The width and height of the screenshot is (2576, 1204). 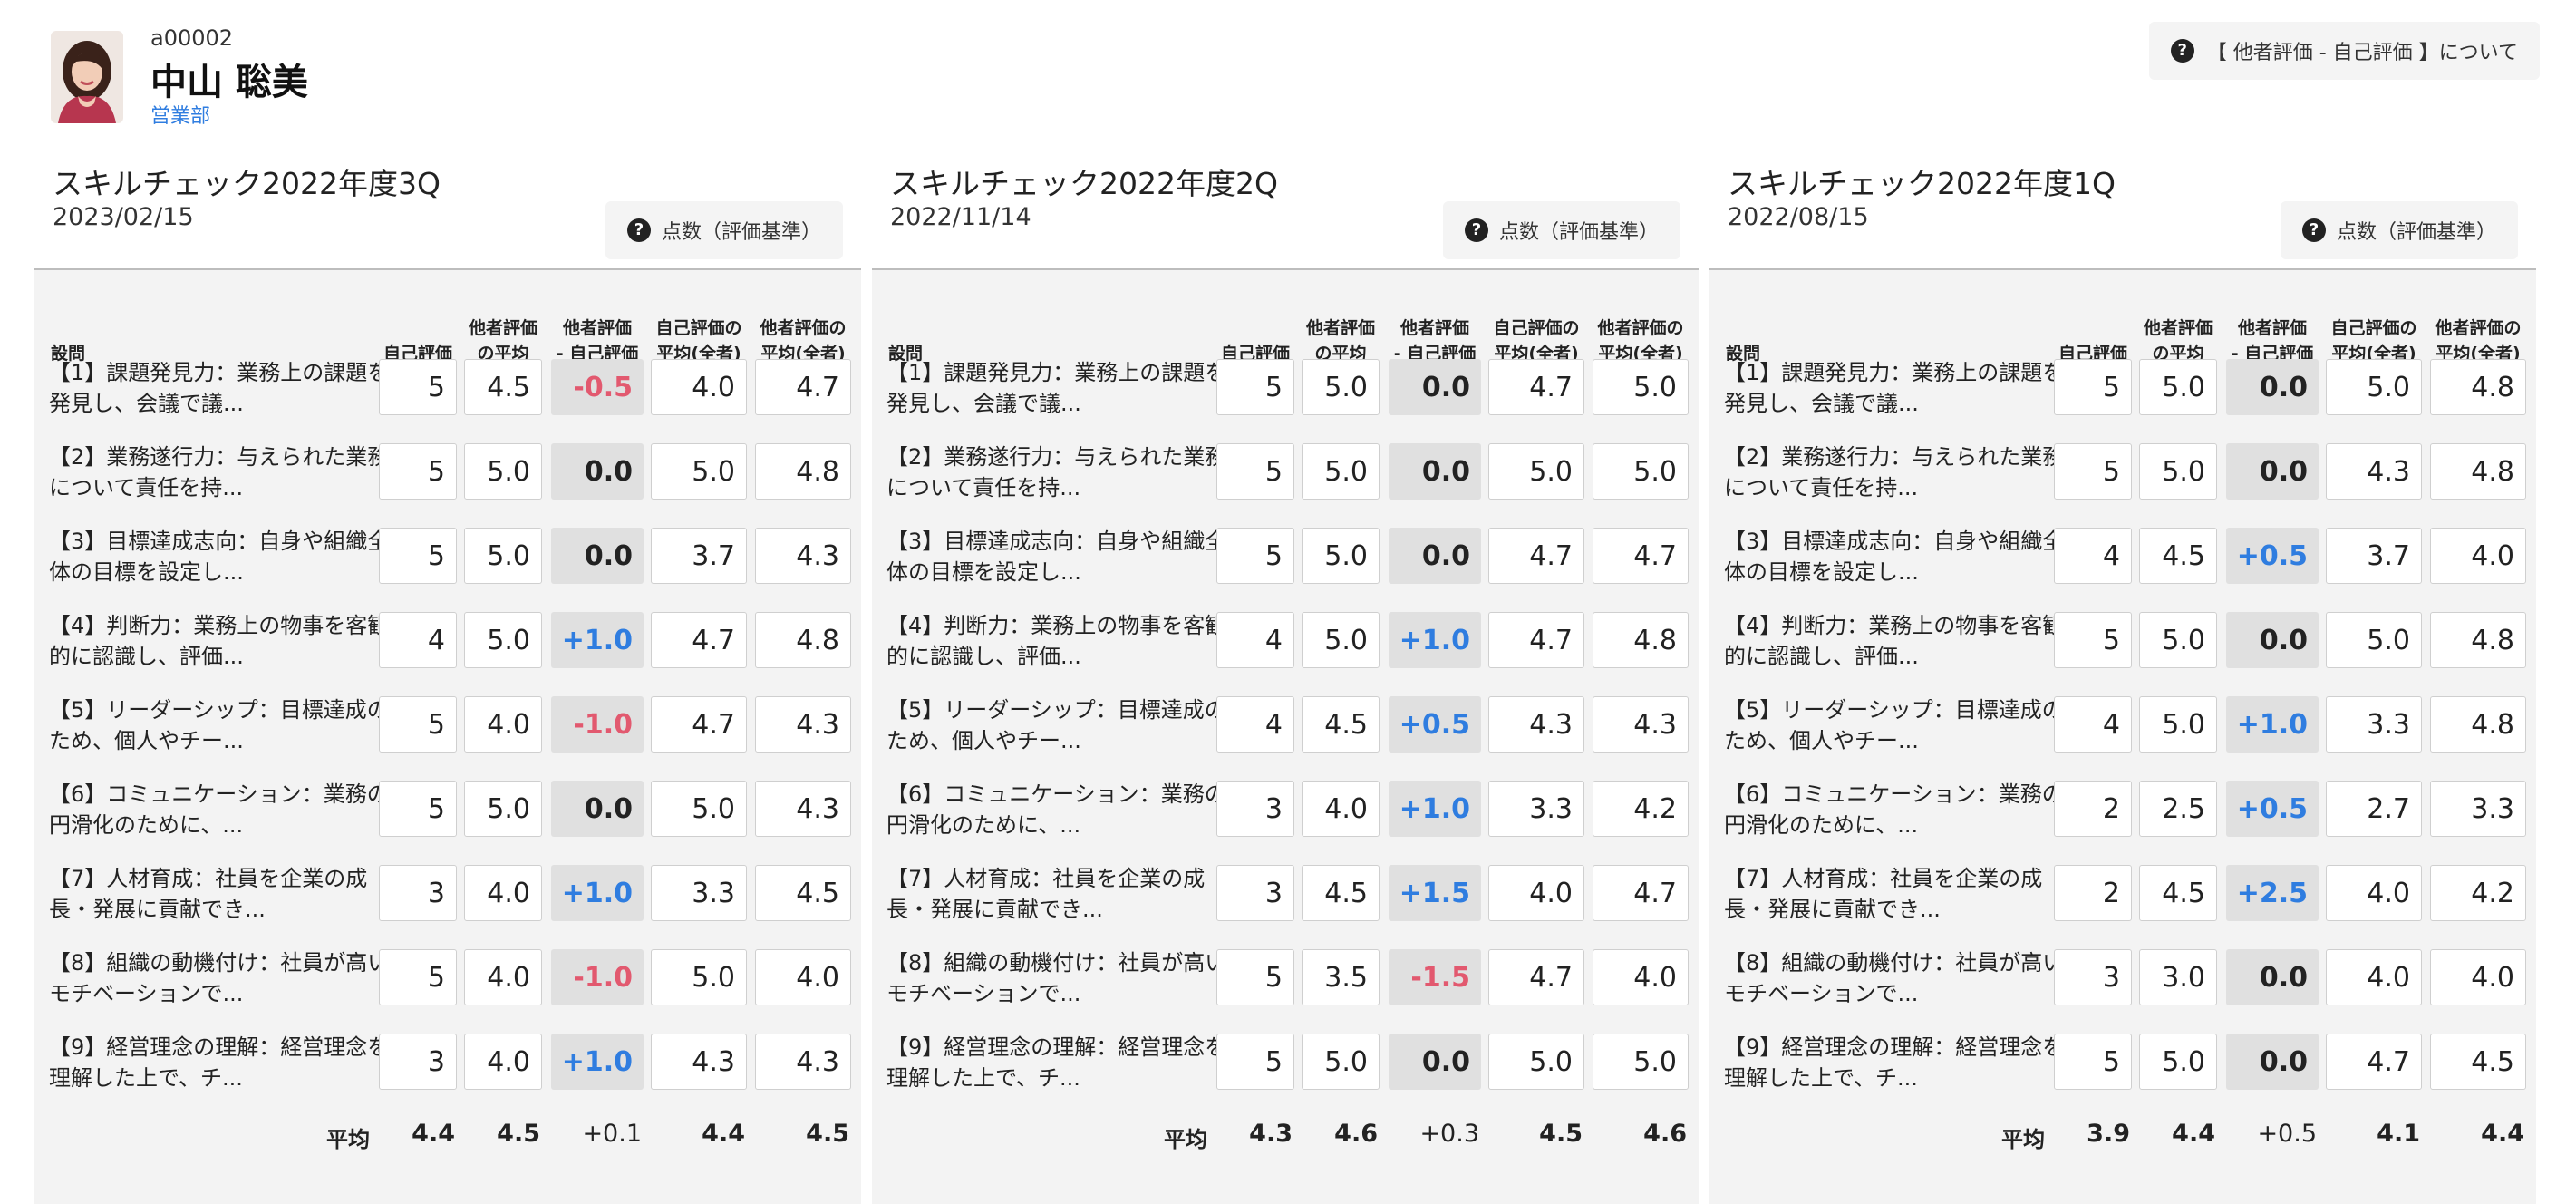 What do you see at coordinates (1665, 1134) in the screenshot?
I see `average-others-avg-all: 4.6` at bounding box center [1665, 1134].